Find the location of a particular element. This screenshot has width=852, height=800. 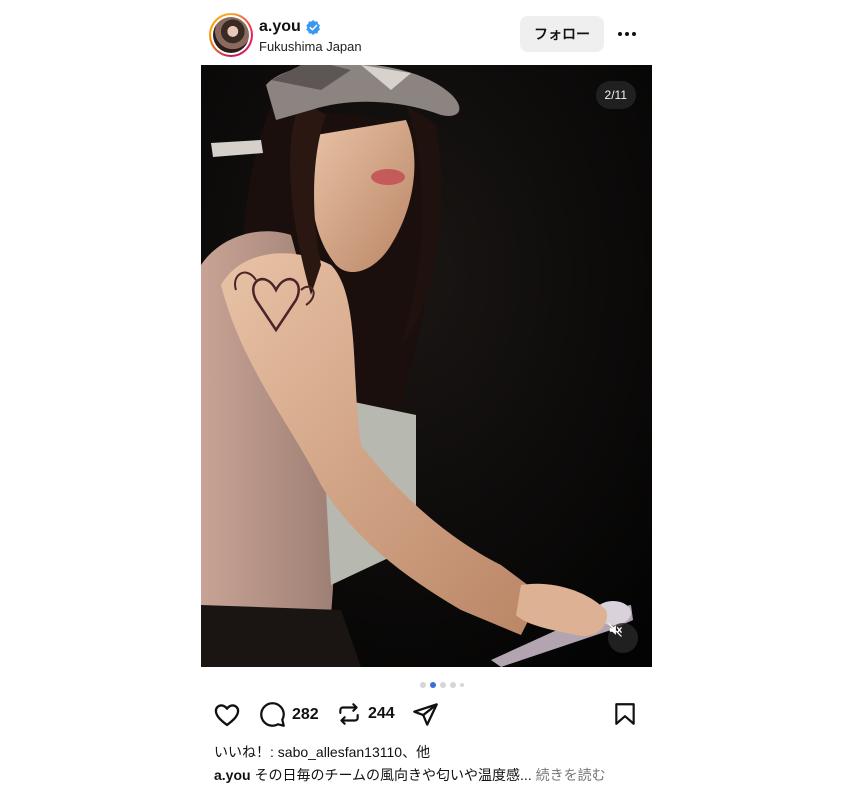

follow-button: フォロー is located at coordinates (562, 34).